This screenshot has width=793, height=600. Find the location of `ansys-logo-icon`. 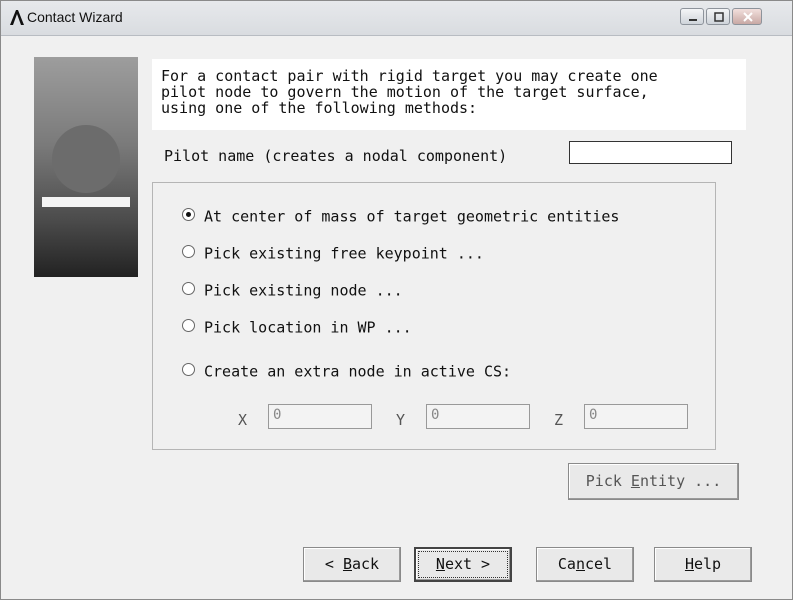

ansys-logo-icon is located at coordinates (17, 17).